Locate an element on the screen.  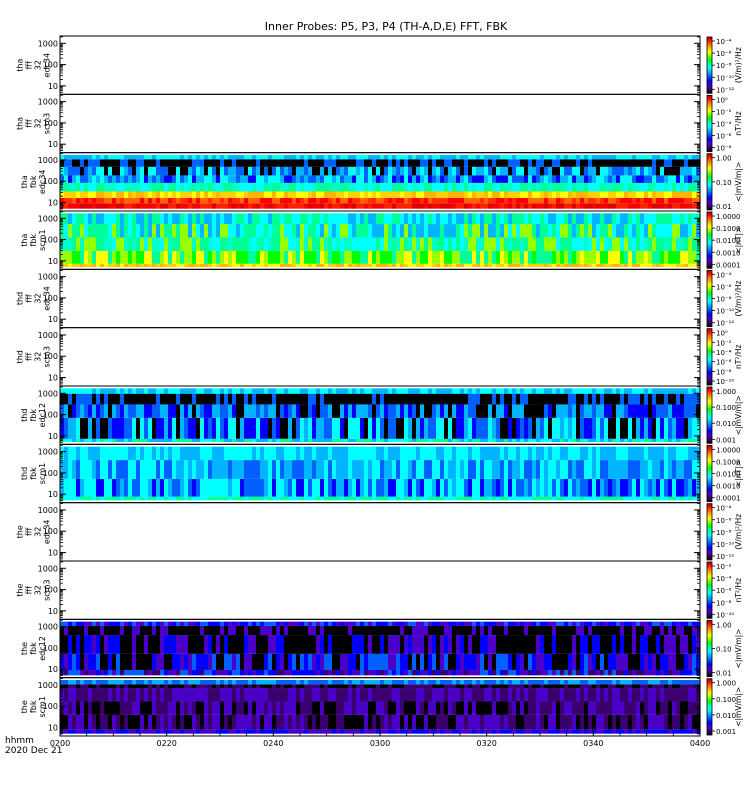
colorbar-gradient is located at coordinates (709, 182).